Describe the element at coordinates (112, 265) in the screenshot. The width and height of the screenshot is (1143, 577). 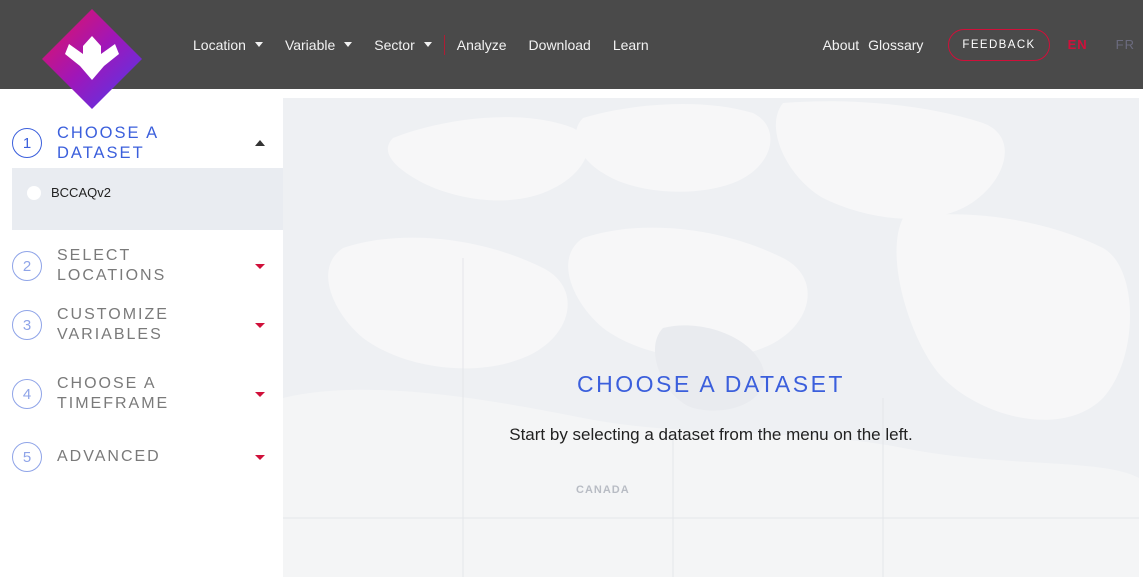
I see `step-label: SELECT LOCATIONS` at that location.